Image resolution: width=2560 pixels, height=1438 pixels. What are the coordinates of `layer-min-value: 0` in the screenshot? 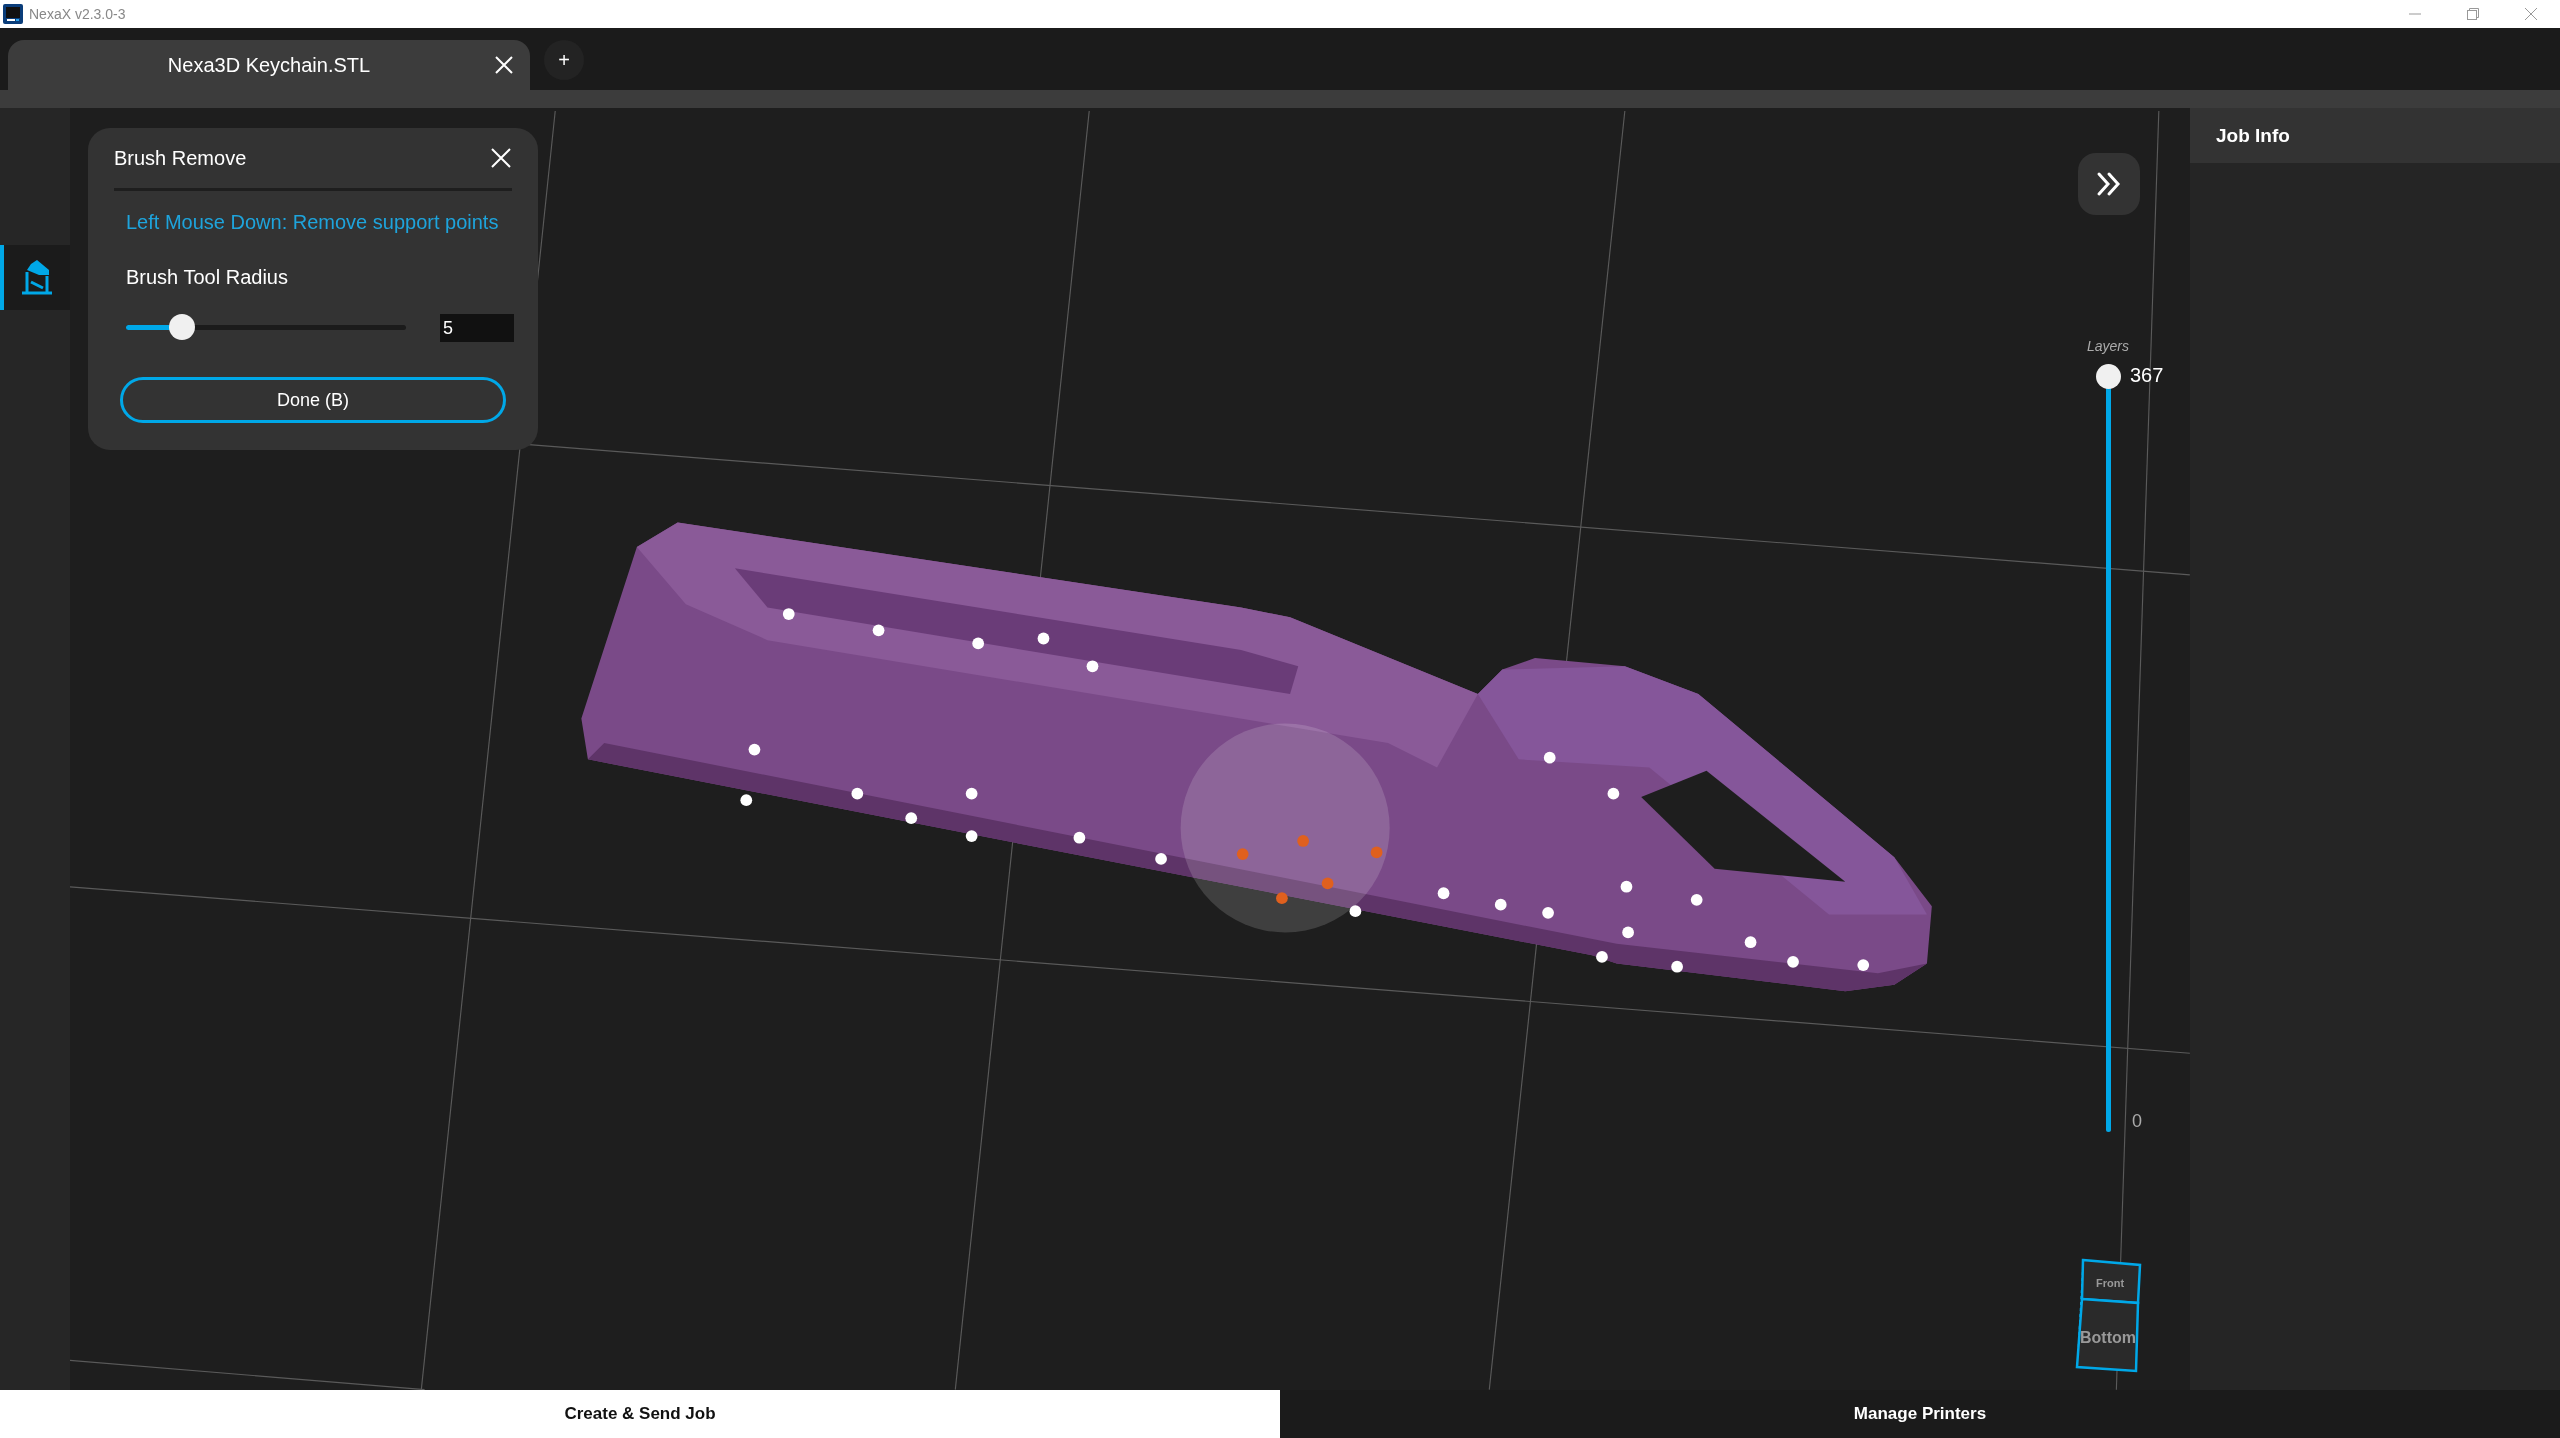 It's located at (2137, 1121).